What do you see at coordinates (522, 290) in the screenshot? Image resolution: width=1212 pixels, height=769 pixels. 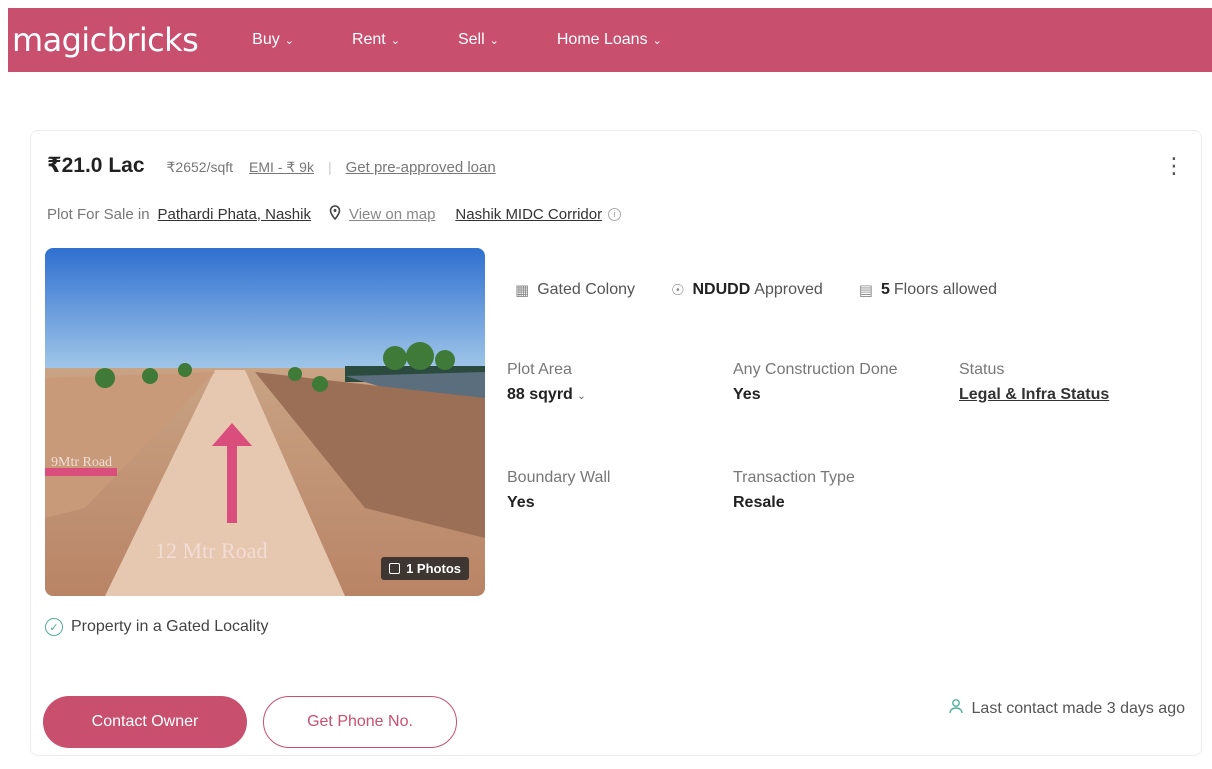 I see `gated-colony-icon: ▦` at bounding box center [522, 290].